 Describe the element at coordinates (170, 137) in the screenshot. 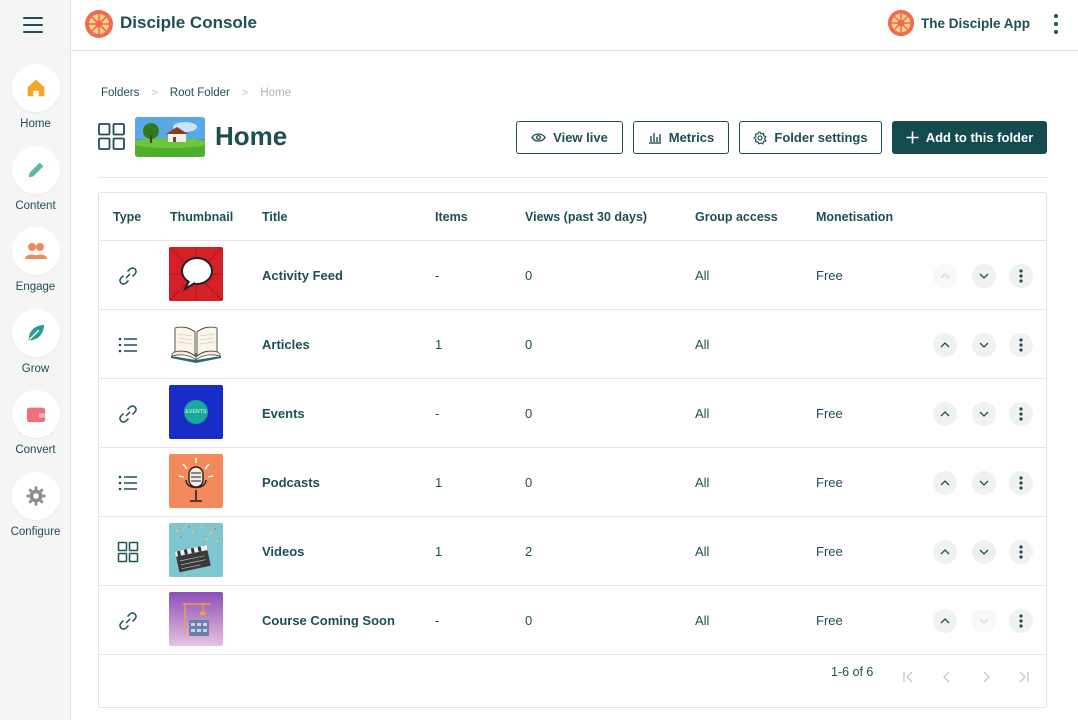

I see `folder-thumbnail` at that location.